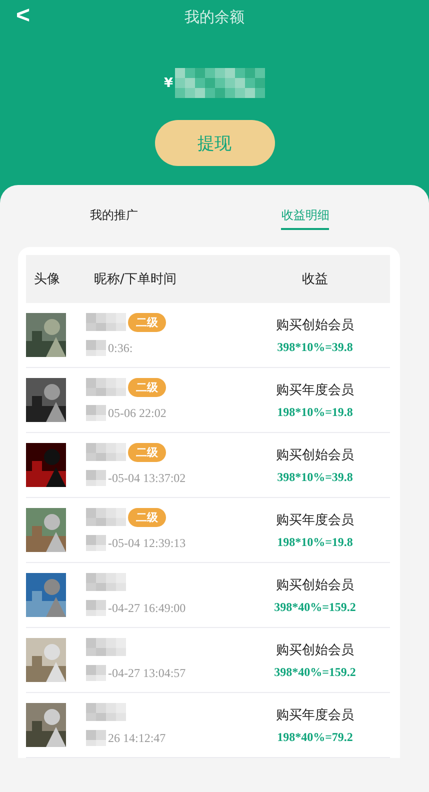 This screenshot has width=429, height=792. What do you see at coordinates (47, 279) in the screenshot?
I see `column-header: 头像` at bounding box center [47, 279].